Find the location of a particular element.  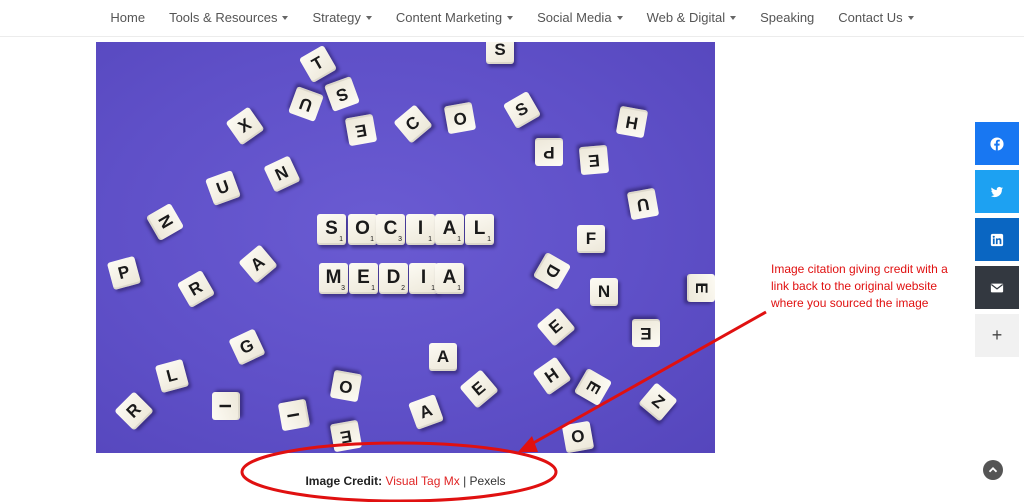

tile-letter: X is located at coordinates (244, 125).